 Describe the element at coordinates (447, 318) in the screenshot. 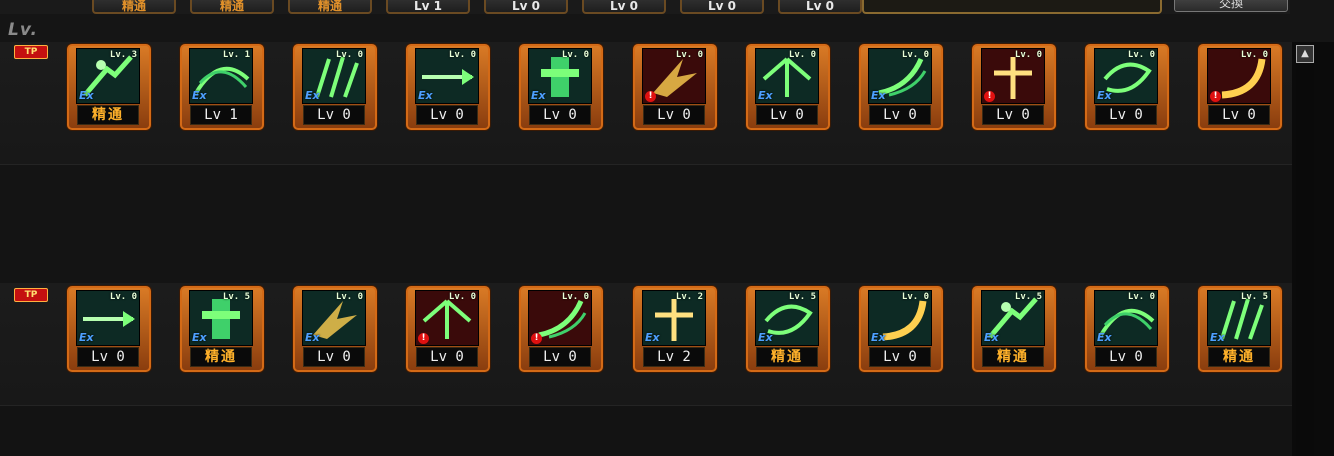

I see `sword-combo-icon: Lv. 0!` at that location.